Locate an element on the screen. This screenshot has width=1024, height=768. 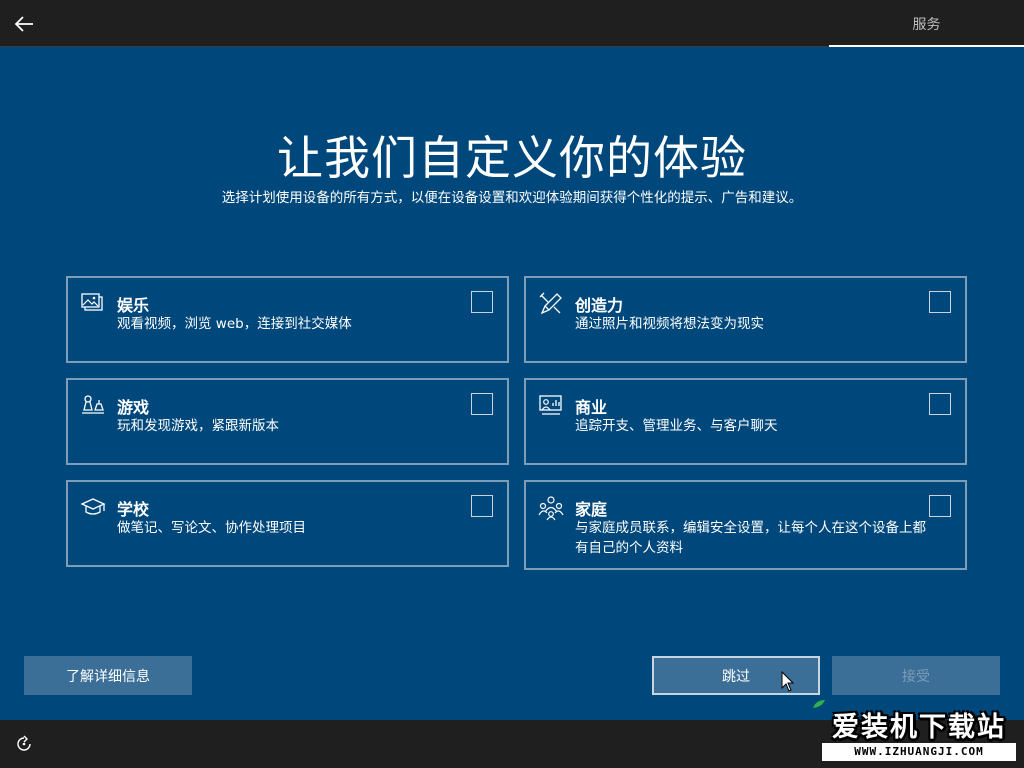
option-card-entertainment: 娱乐 观看视频，浏览 web，连接到社交媒体 is located at coordinates (287, 319).